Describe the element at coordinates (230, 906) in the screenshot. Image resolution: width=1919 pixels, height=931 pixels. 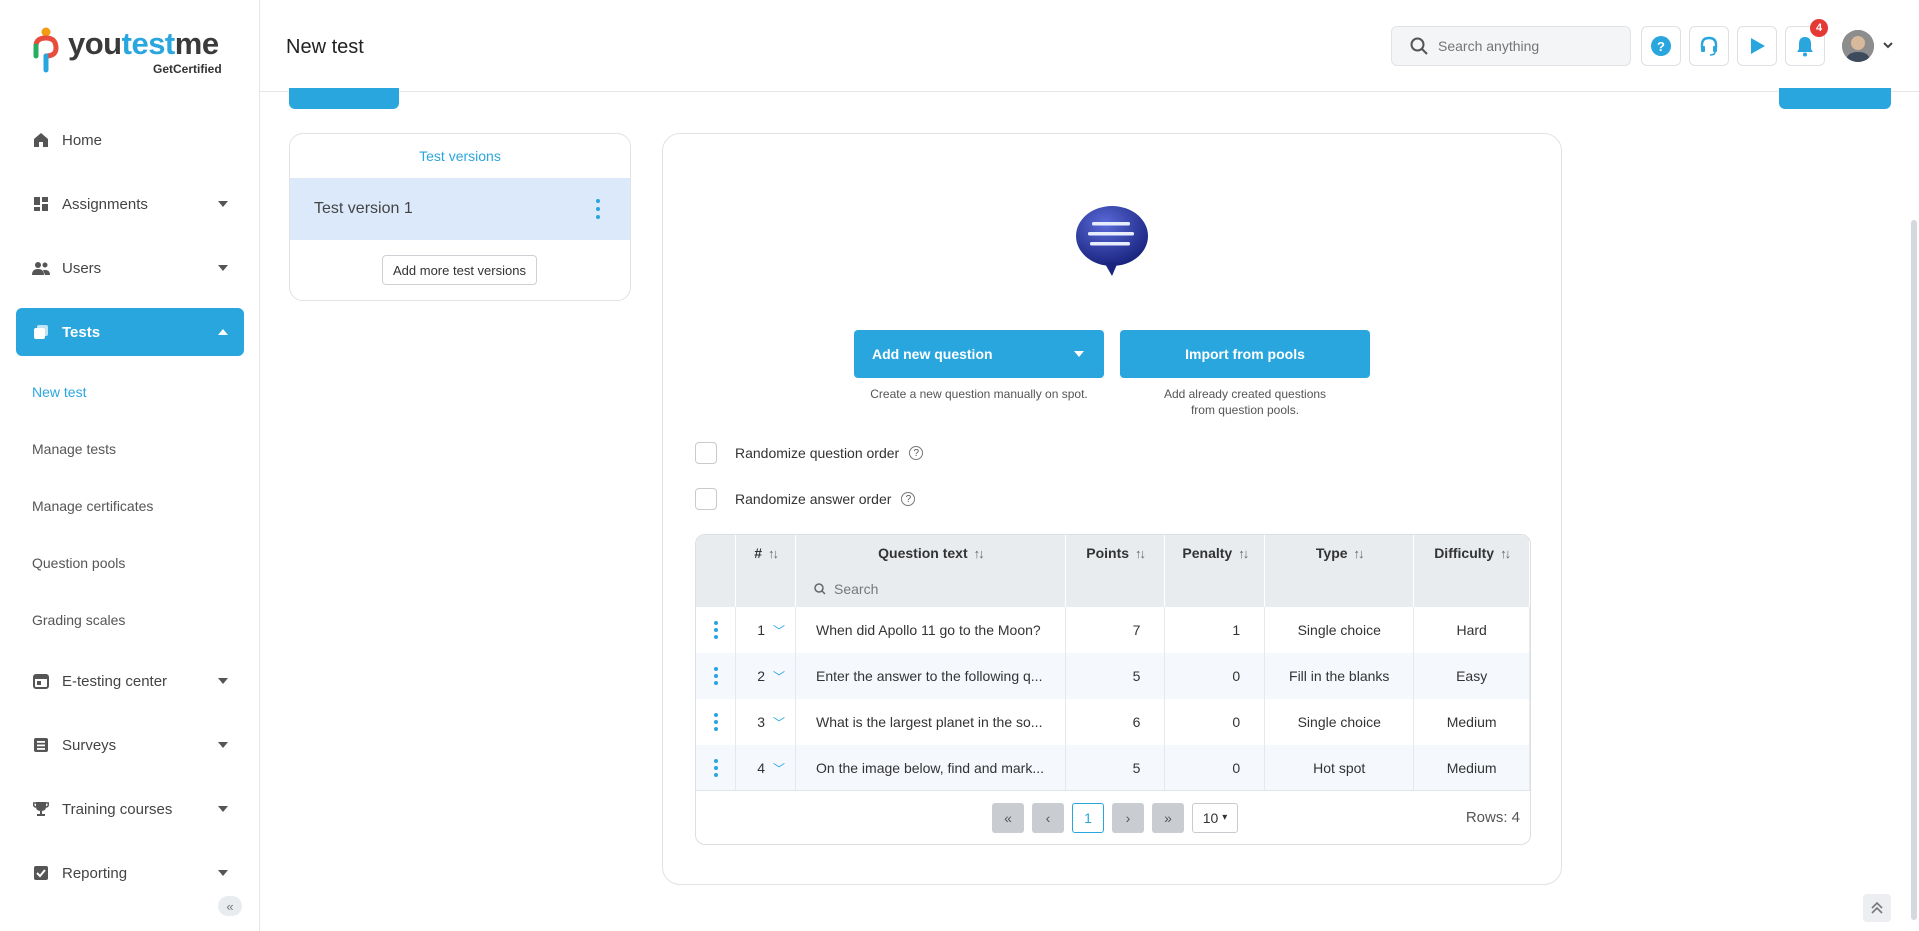
I see `collapse-sidebar-button: «` at that location.